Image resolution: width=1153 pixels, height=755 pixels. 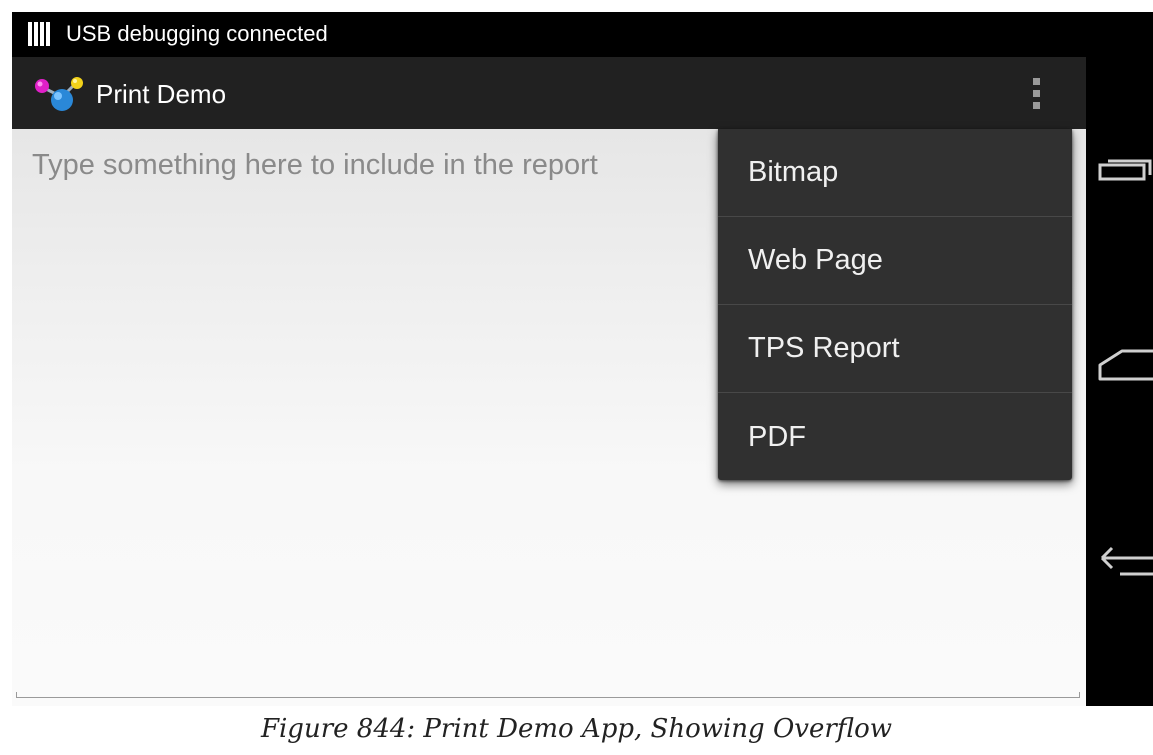 I want to click on menu-item-tps-report: TPS Report, so click(x=895, y=349).